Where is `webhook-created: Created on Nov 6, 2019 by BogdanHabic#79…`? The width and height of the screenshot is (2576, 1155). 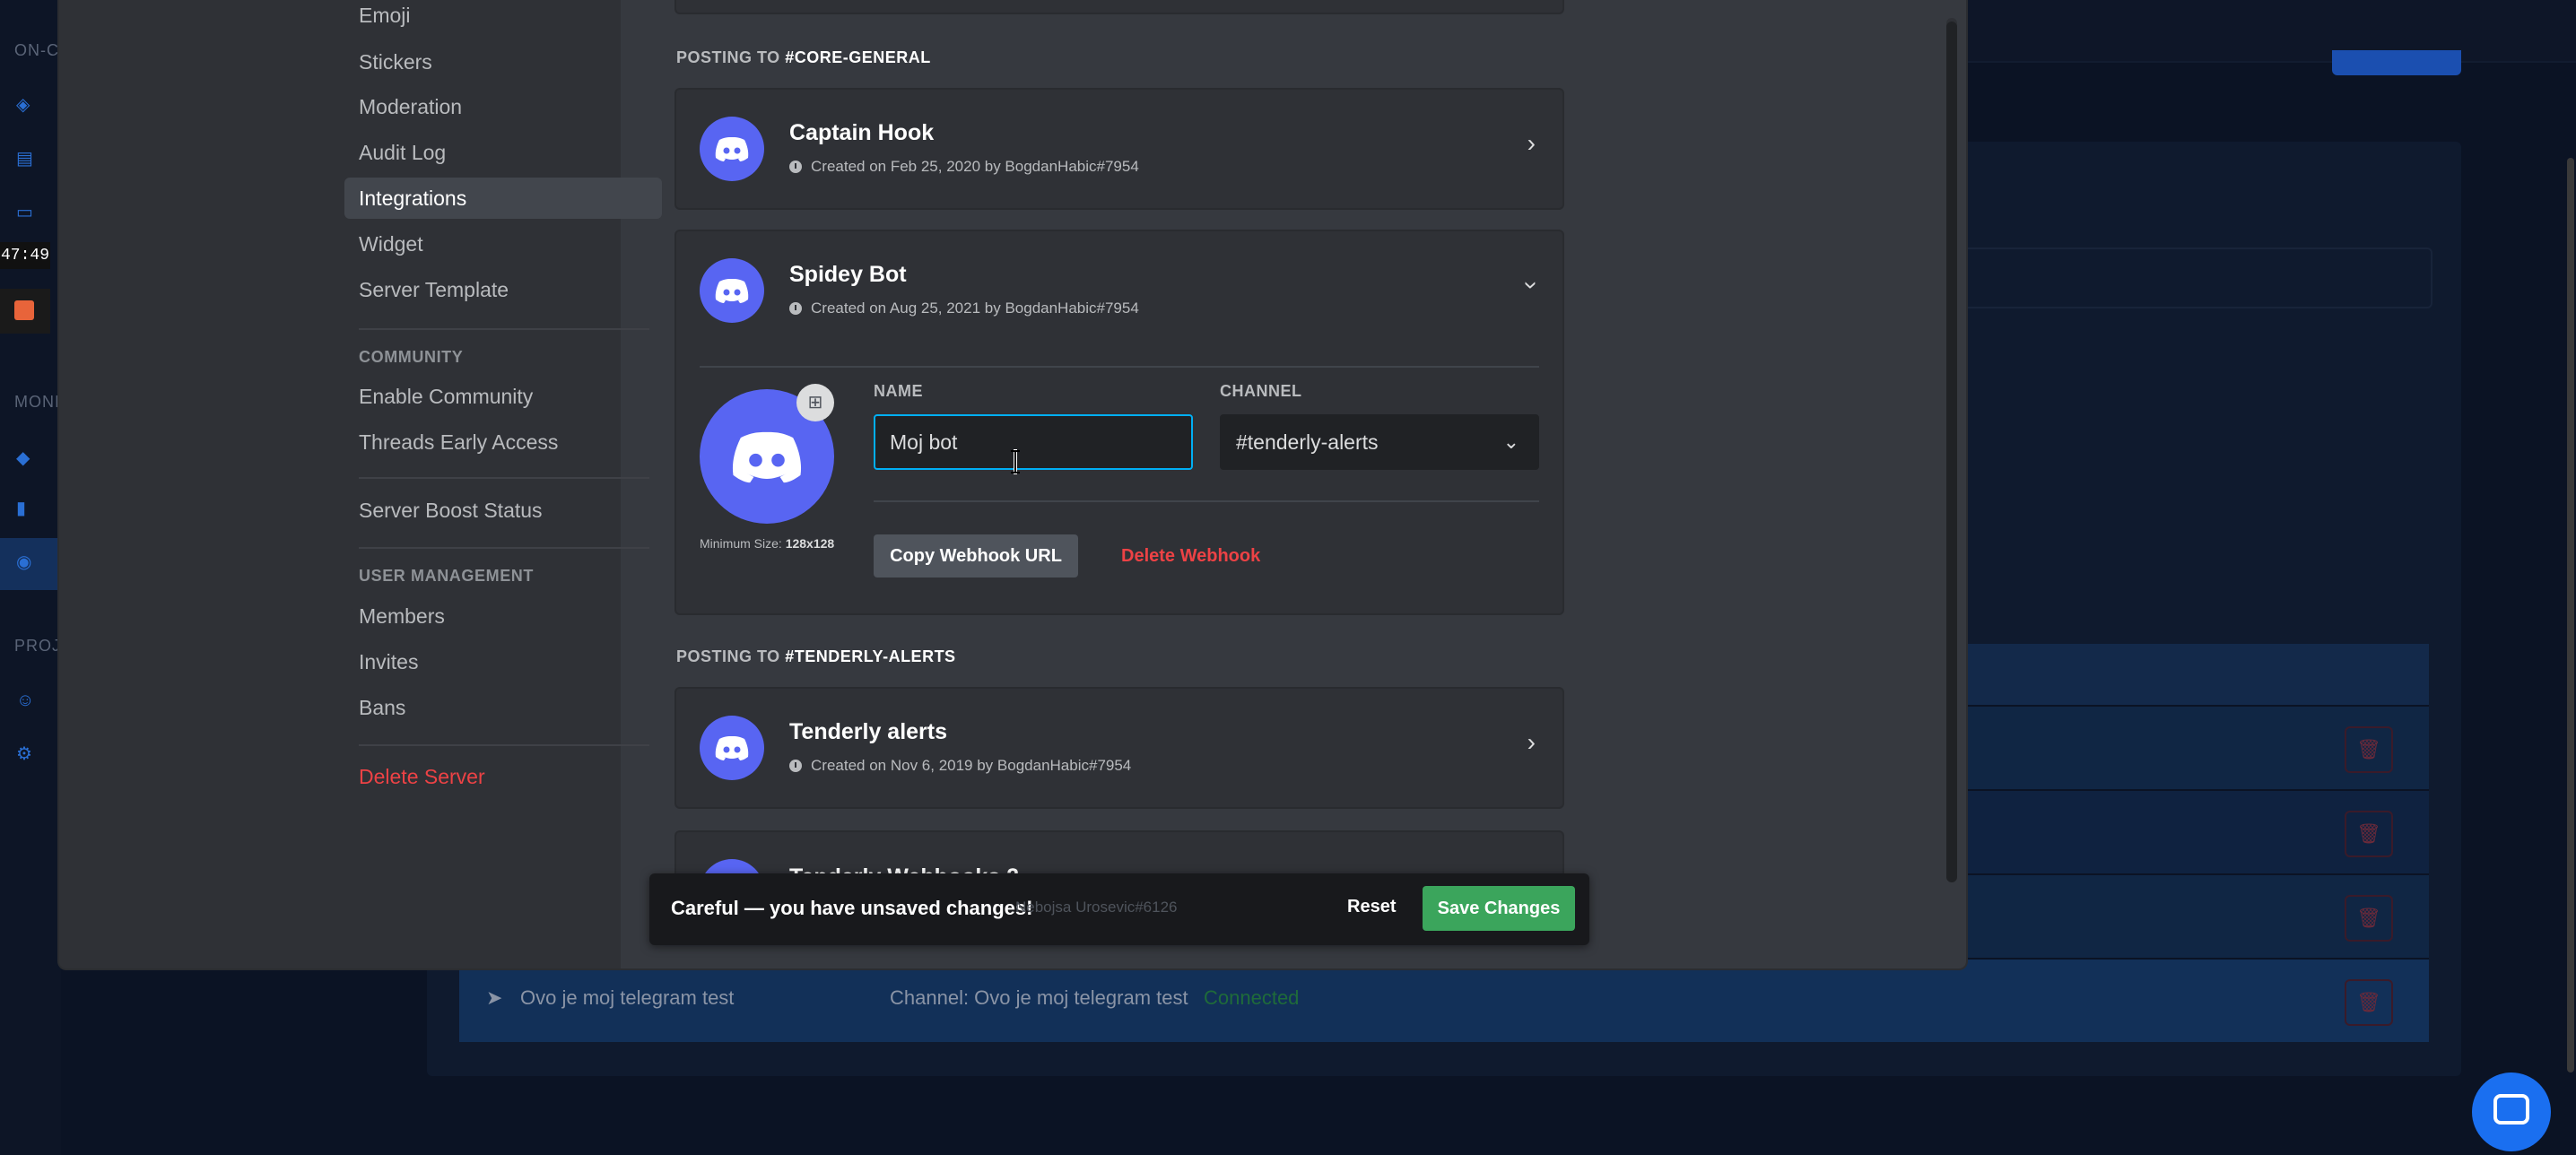
webhook-created: Created on Nov 6, 2019 by BogdanHabic#79… is located at coordinates (971, 766).